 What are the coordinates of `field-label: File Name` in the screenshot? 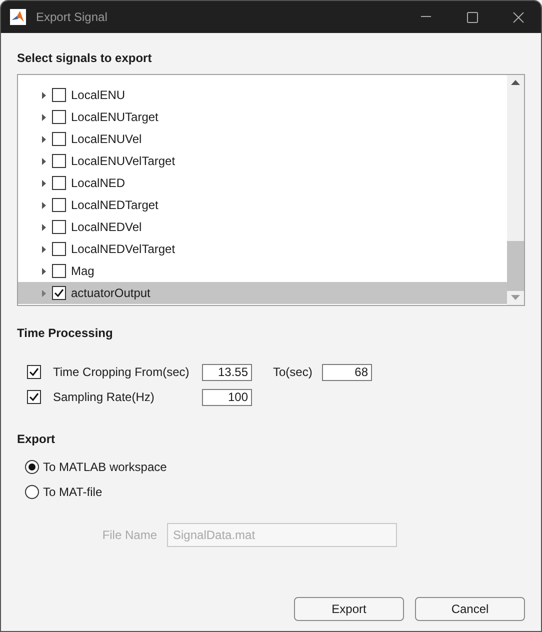 It's located at (129, 535).